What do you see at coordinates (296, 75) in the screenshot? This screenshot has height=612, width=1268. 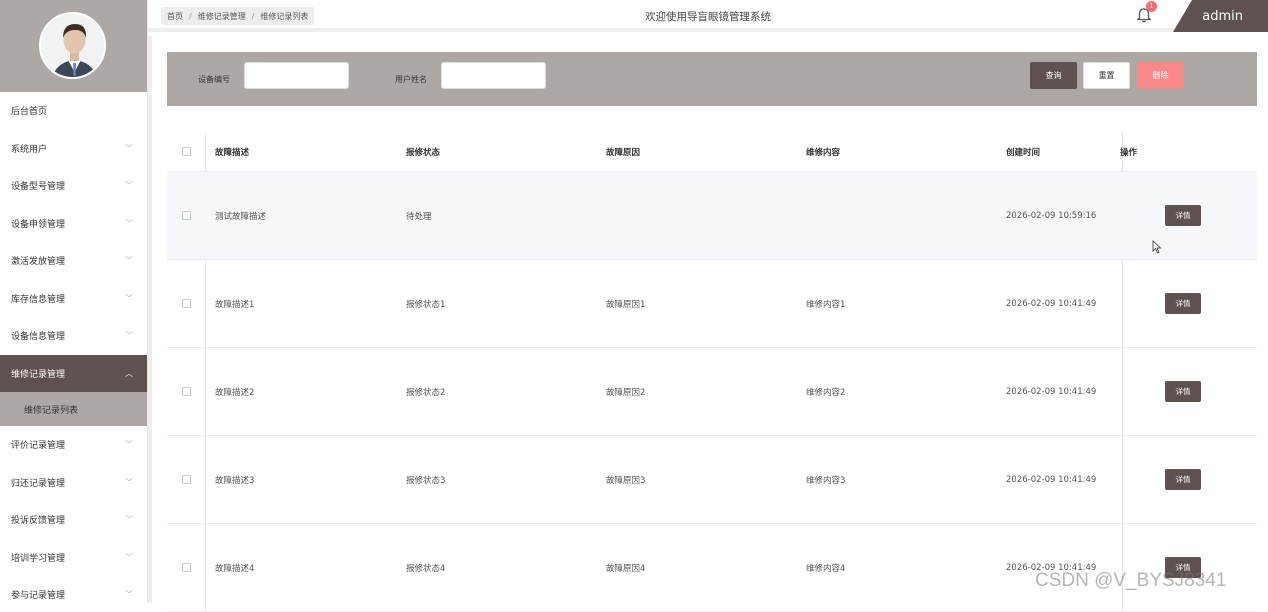 I see `device-no-input` at bounding box center [296, 75].